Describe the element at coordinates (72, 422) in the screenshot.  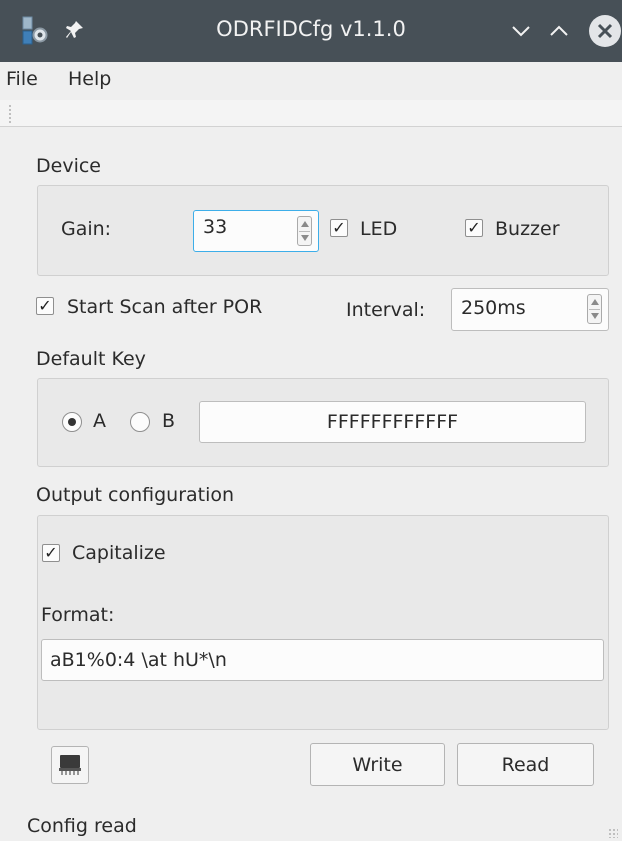
I see `key-a-radio` at that location.